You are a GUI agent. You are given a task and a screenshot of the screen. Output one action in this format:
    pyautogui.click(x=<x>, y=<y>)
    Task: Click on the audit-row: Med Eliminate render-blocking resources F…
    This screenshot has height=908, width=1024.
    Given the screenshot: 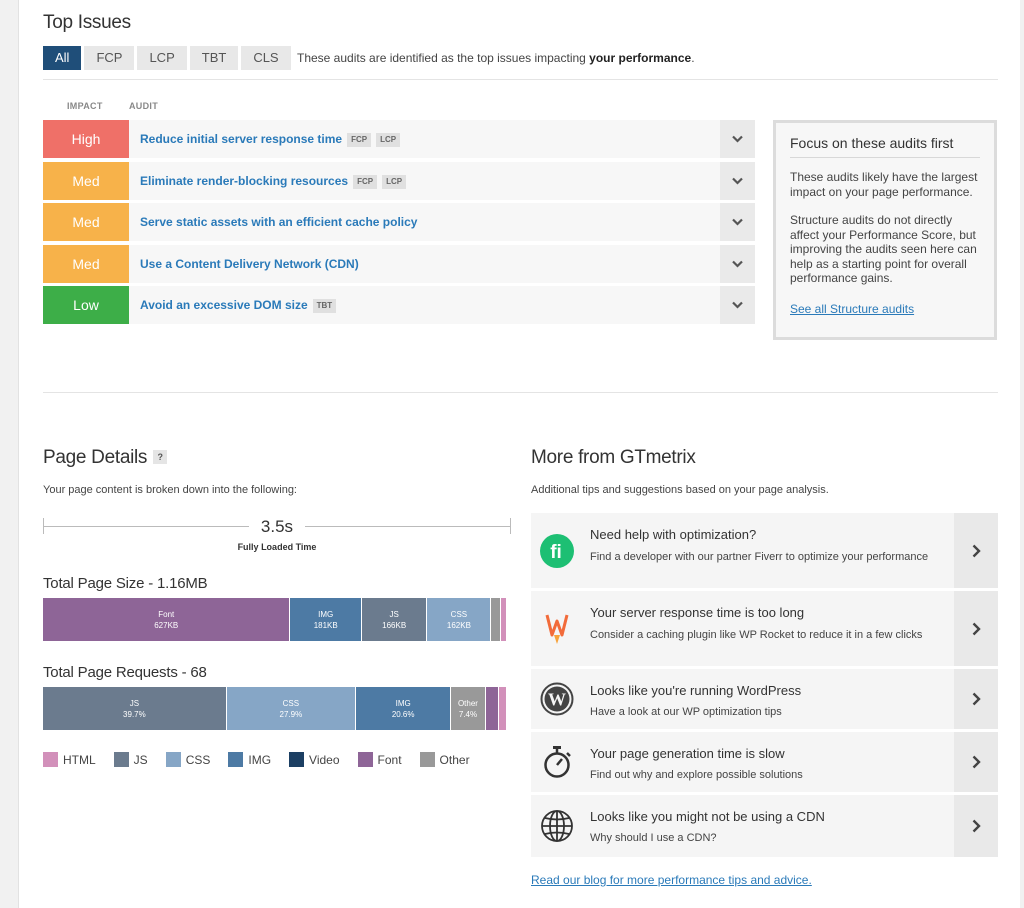 What is the action you would take?
    pyautogui.click(x=399, y=181)
    